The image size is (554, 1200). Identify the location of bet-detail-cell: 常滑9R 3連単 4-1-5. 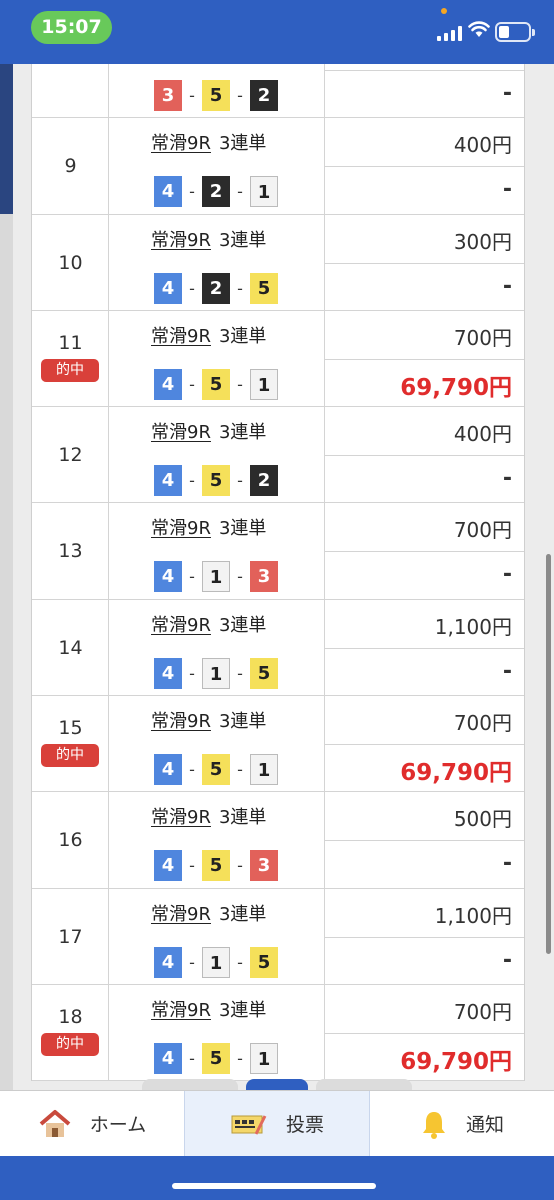
(217, 647).